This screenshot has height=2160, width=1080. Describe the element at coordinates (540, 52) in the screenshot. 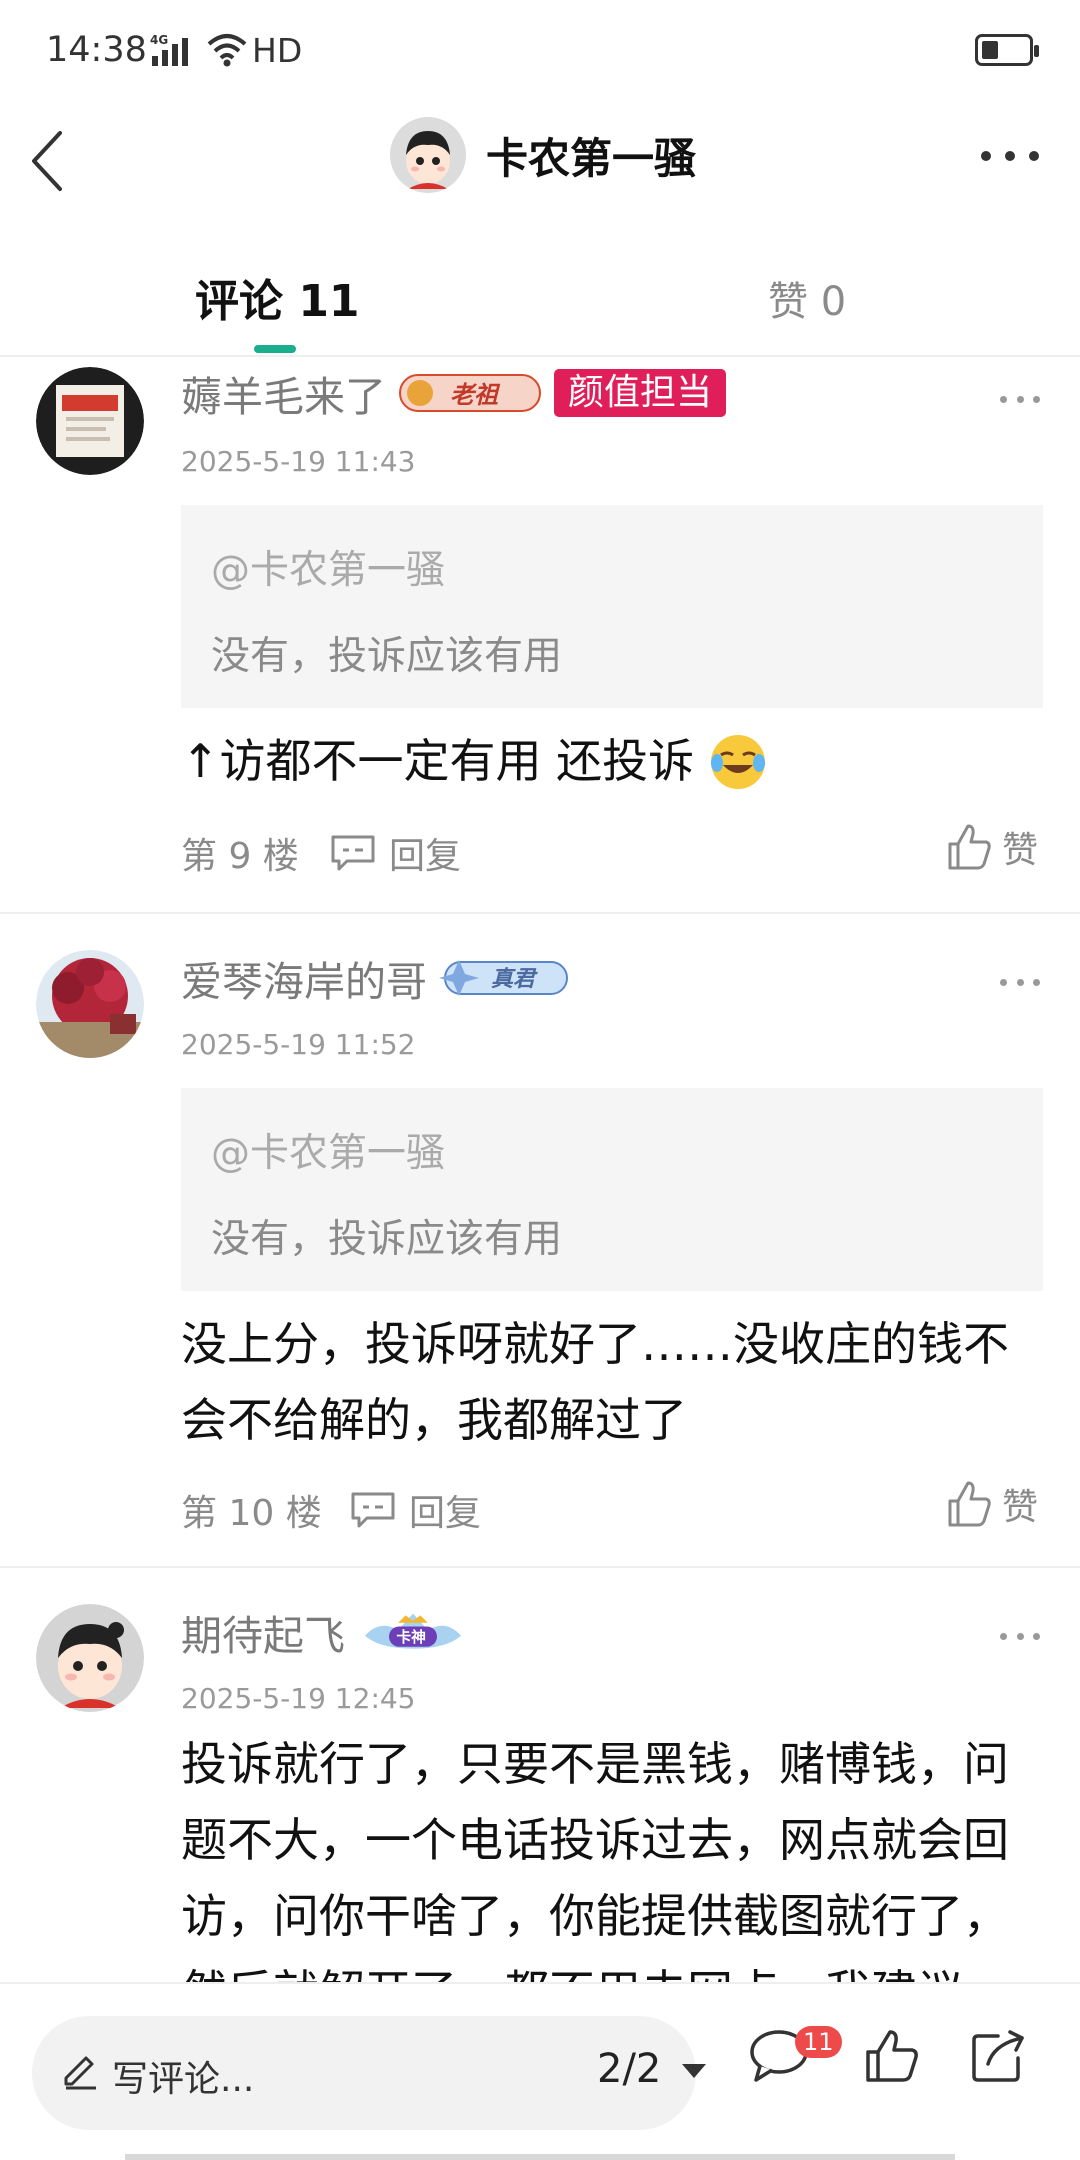

I see `status-bar: 14:38 4G HD` at that location.